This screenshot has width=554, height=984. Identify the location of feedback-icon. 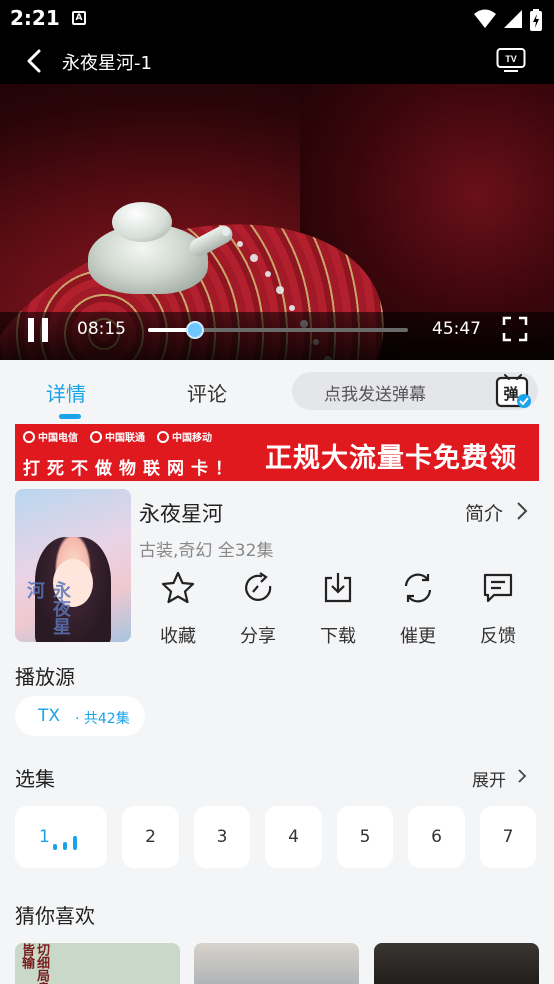
(498, 588).